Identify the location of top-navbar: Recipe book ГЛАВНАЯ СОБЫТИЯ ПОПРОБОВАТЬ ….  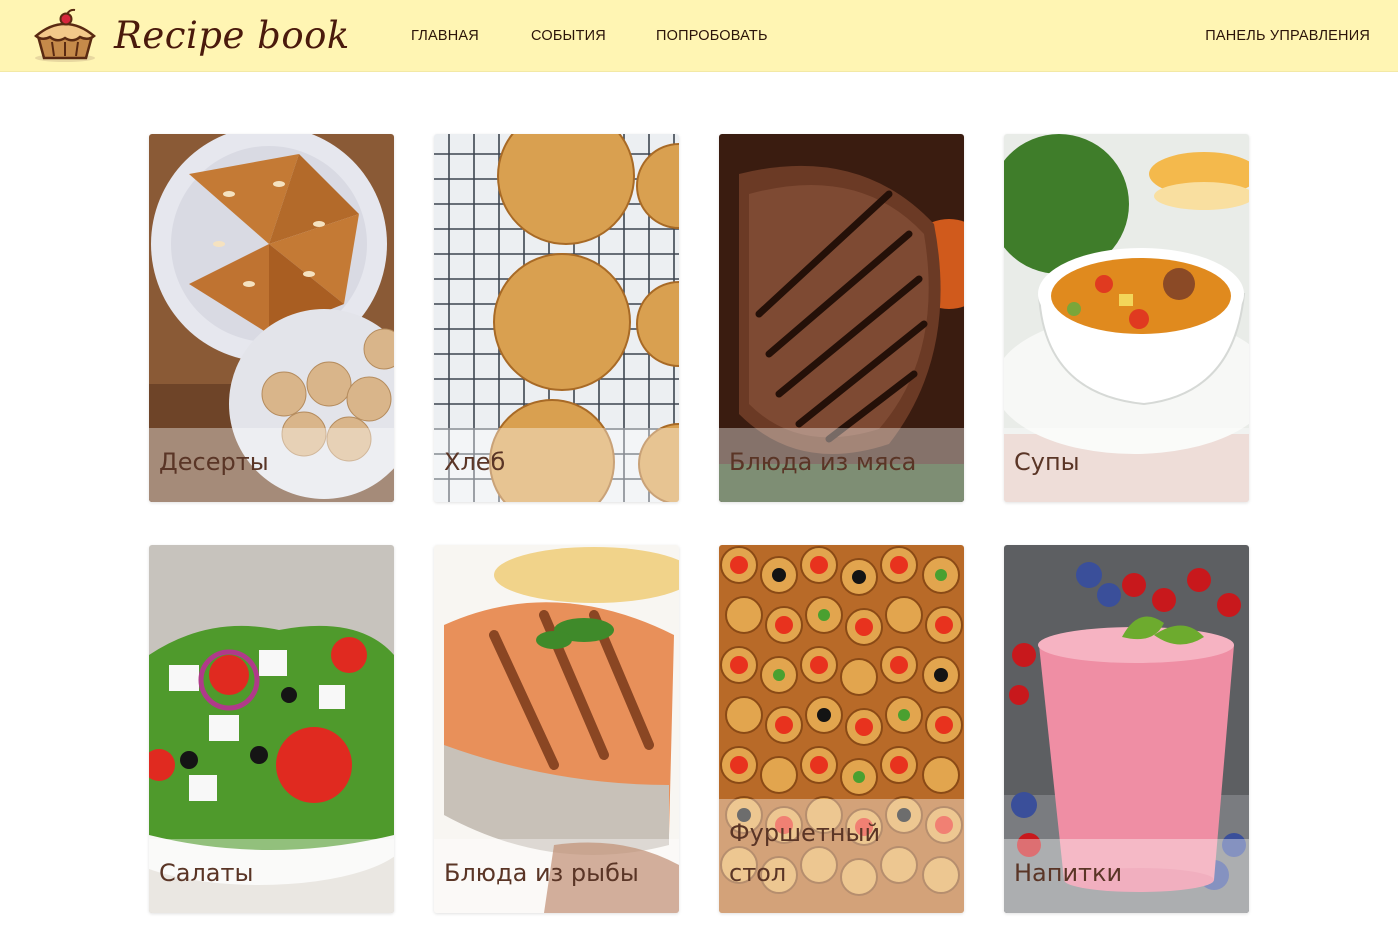
(699, 36).